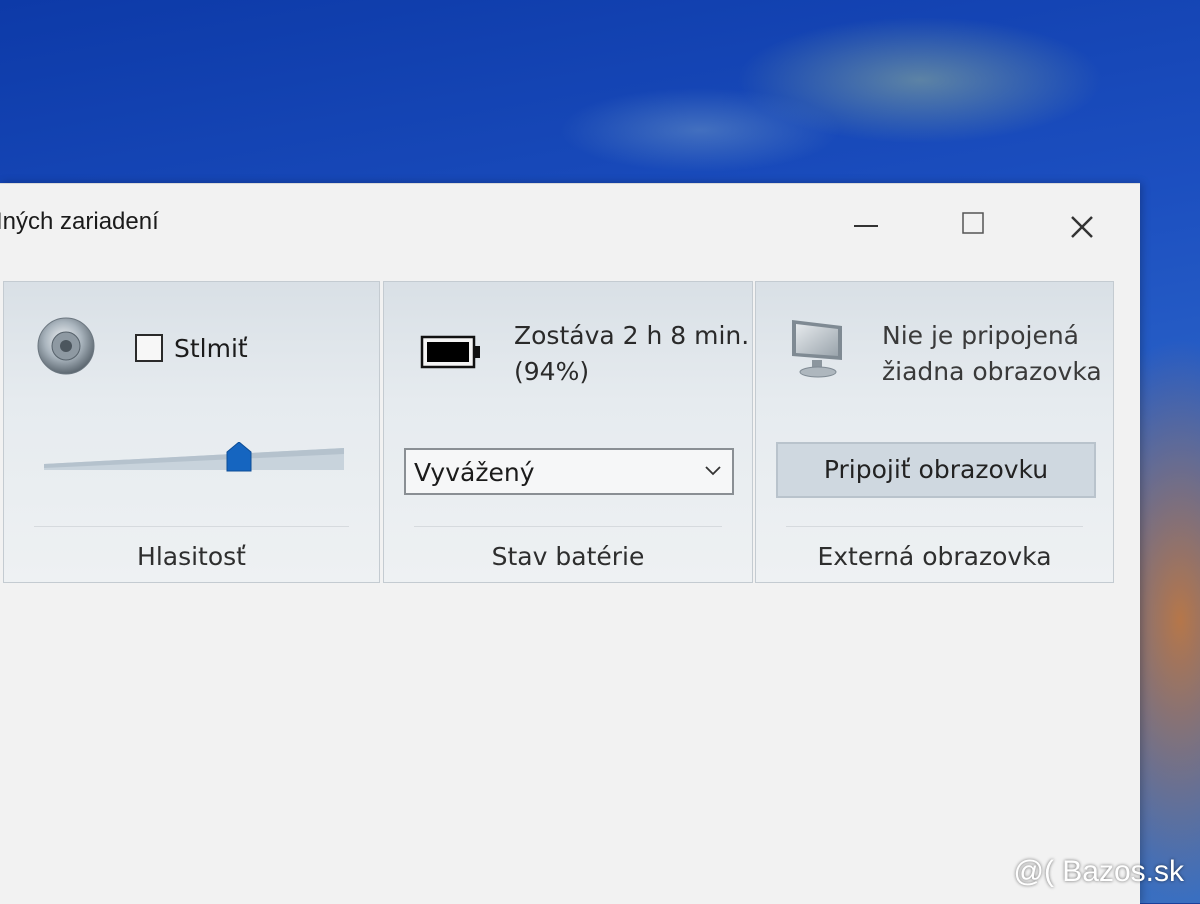 This screenshot has height=904, width=1200. Describe the element at coordinates (934, 556) in the screenshot. I see `display-panel-title: Externá obrazovka` at that location.